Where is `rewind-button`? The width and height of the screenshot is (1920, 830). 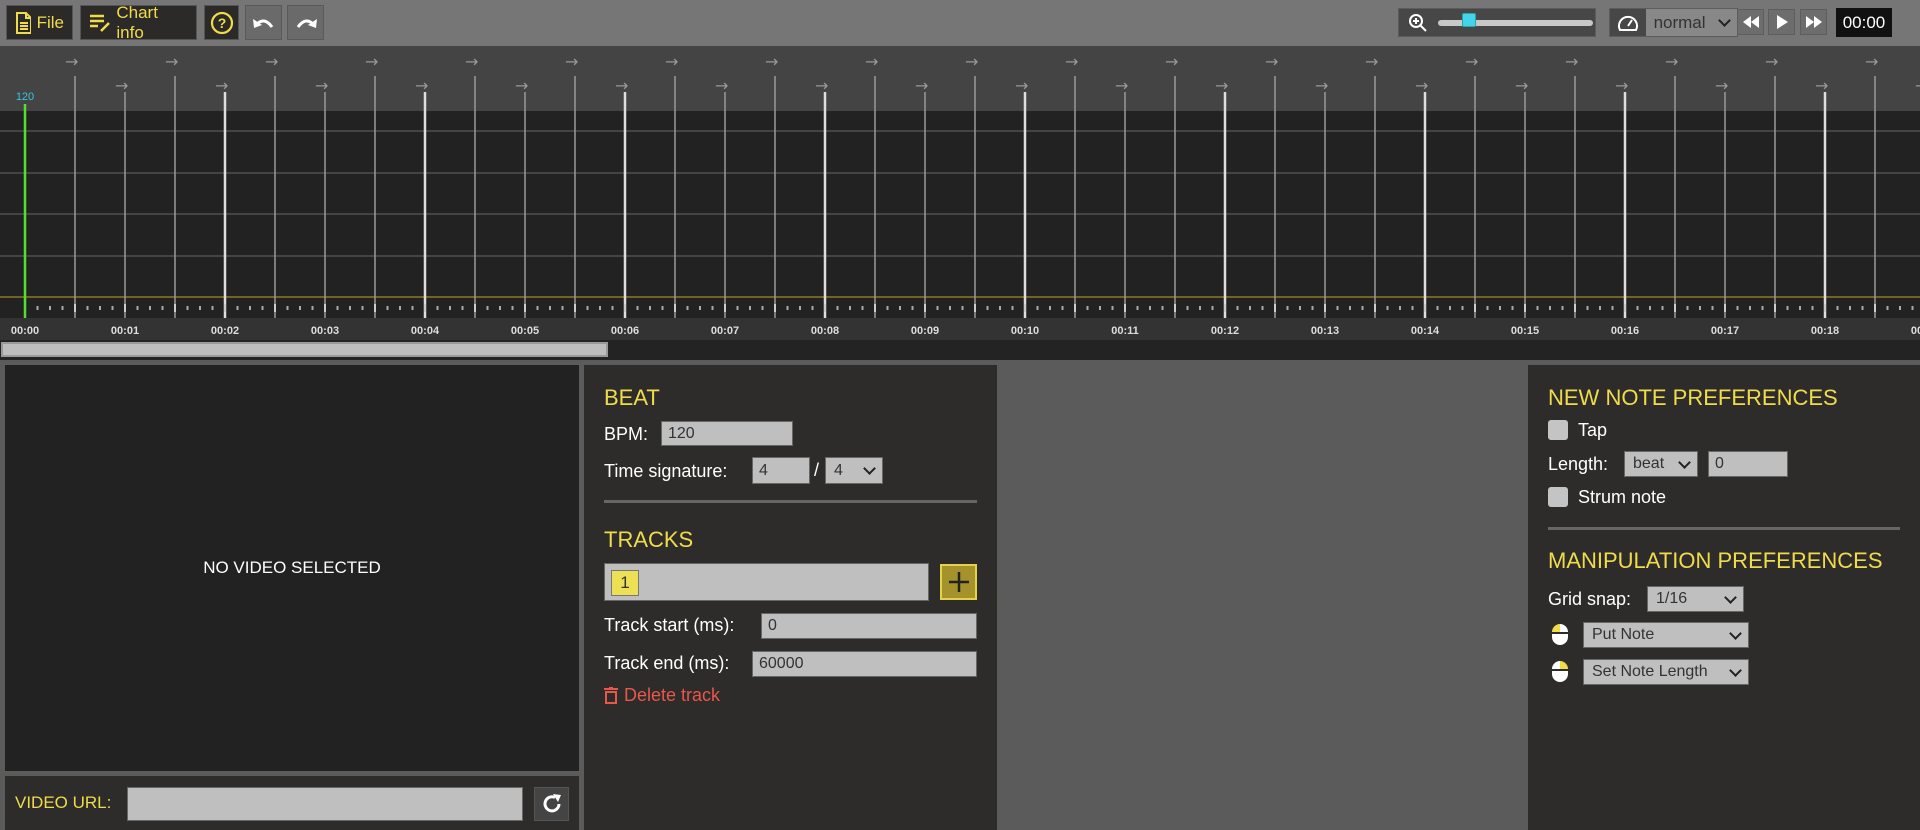 rewind-button is located at coordinates (1750, 22).